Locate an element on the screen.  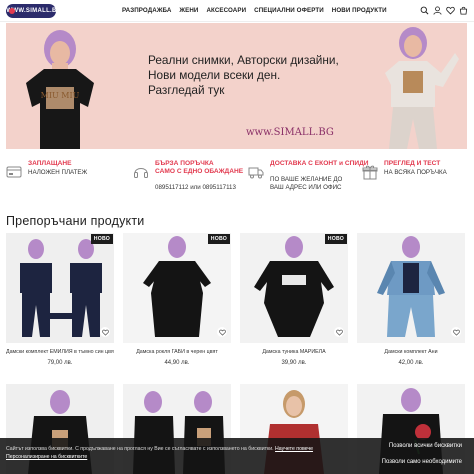
nav-item-accessories: АКСЕСОАРИ is located at coordinates (226, 10).